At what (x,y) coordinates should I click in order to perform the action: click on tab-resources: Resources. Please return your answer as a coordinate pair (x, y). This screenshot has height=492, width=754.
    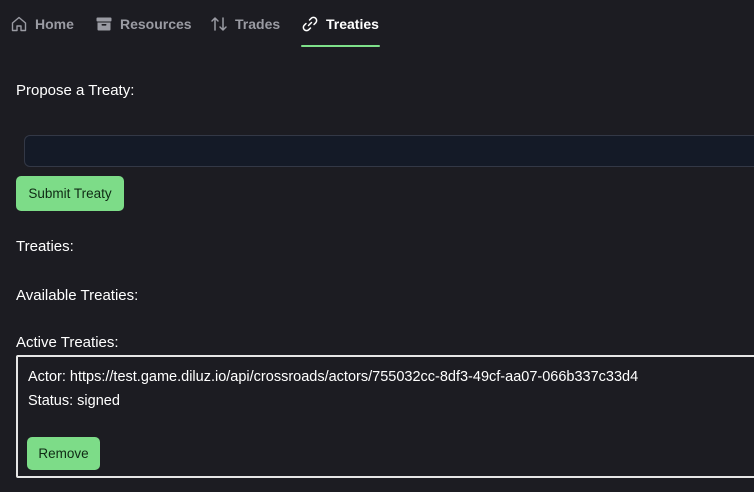
    Looking at the image, I should click on (143, 23).